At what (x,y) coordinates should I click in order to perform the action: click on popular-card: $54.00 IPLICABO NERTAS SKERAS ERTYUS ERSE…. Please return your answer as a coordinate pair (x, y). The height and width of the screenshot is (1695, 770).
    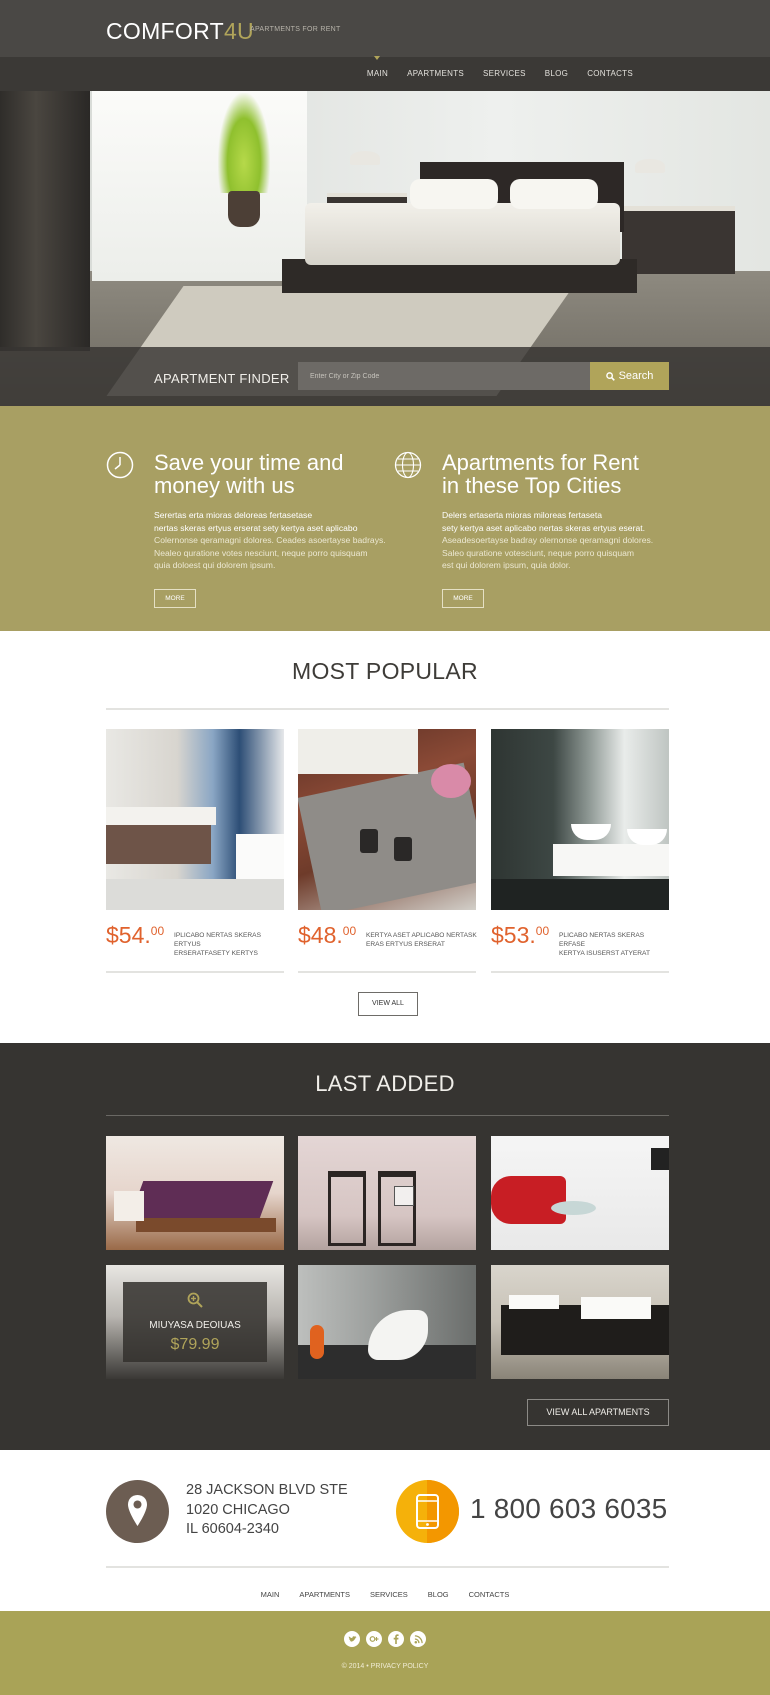
    Looking at the image, I should click on (195, 851).